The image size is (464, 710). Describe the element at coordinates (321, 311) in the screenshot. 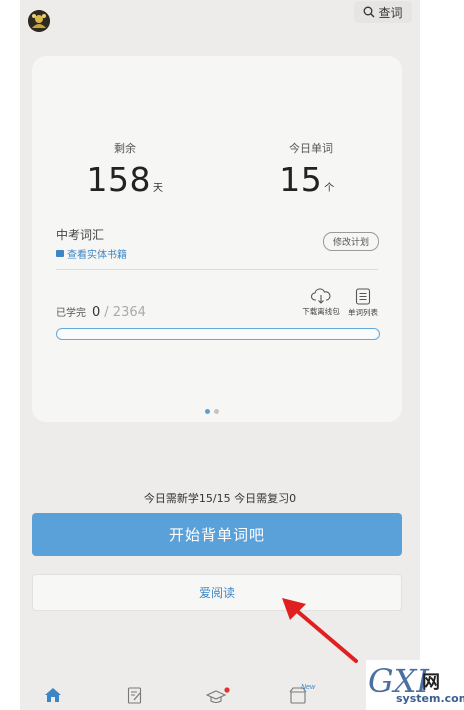

I see `download-label: 下载离线包` at that location.